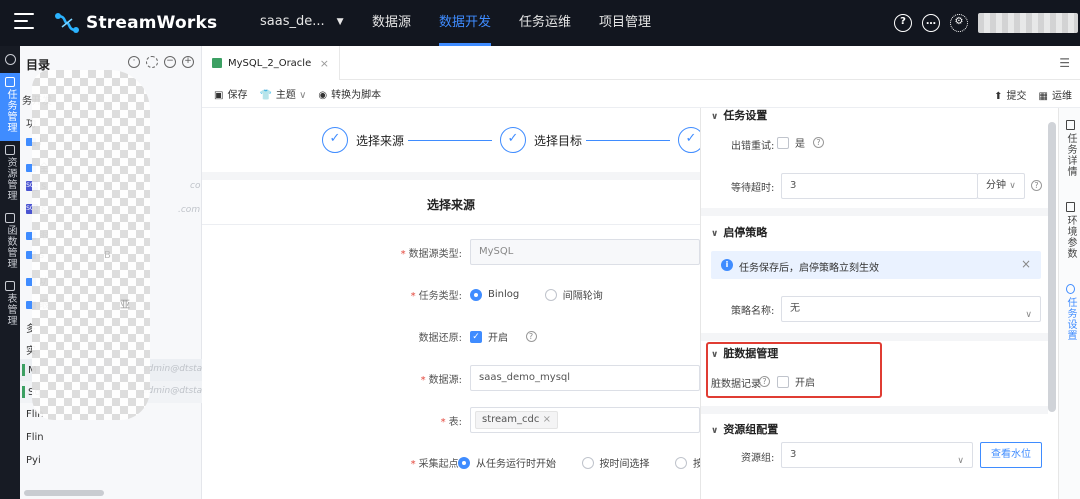  I want to click on radio-binlog, so click(476, 294).